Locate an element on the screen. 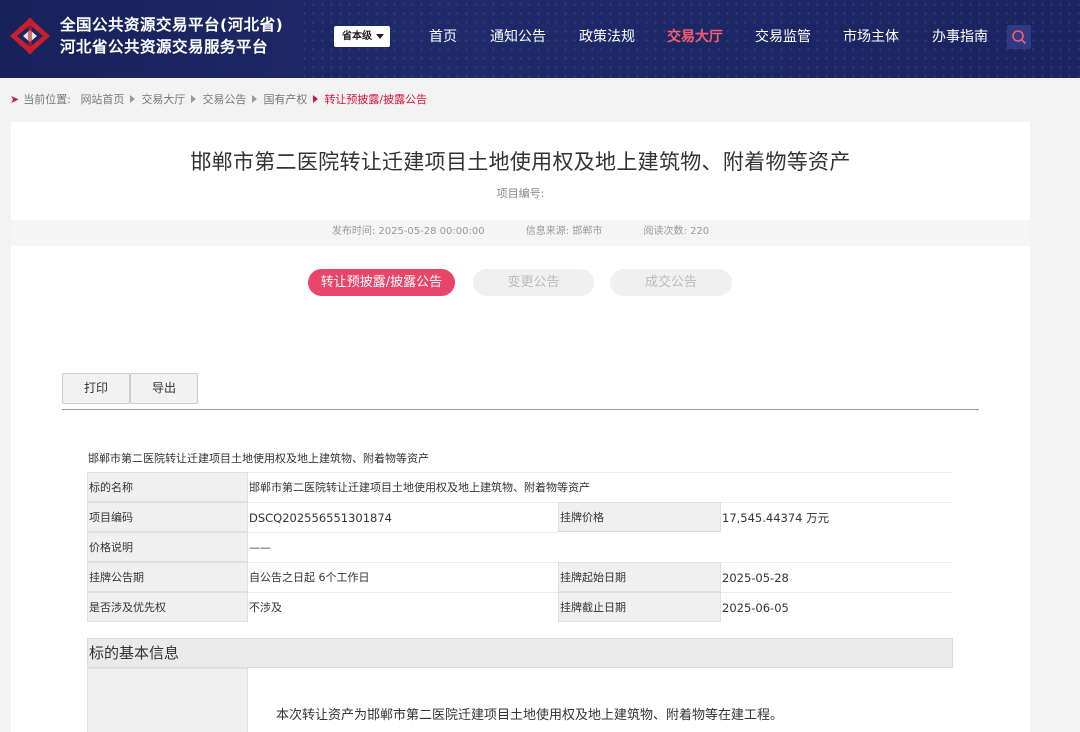 This screenshot has width=1080, height=732. price-note-label: 价格说明 is located at coordinates (167, 547).